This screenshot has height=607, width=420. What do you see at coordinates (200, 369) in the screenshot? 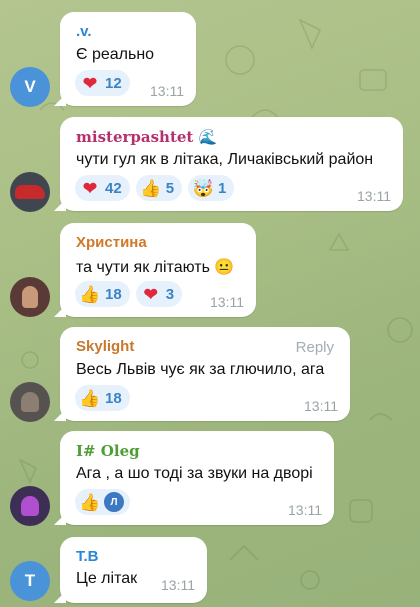
I see `message-text: Весь Львів чує як за глючило, ага` at bounding box center [200, 369].